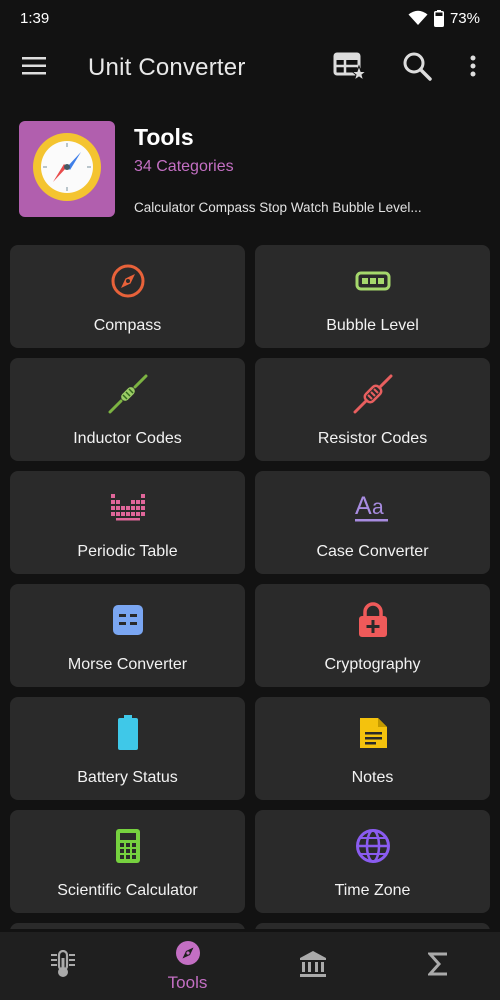 The height and width of the screenshot is (1000, 500). Describe the element at coordinates (128, 848) in the screenshot. I see `calculator-icon` at that location.